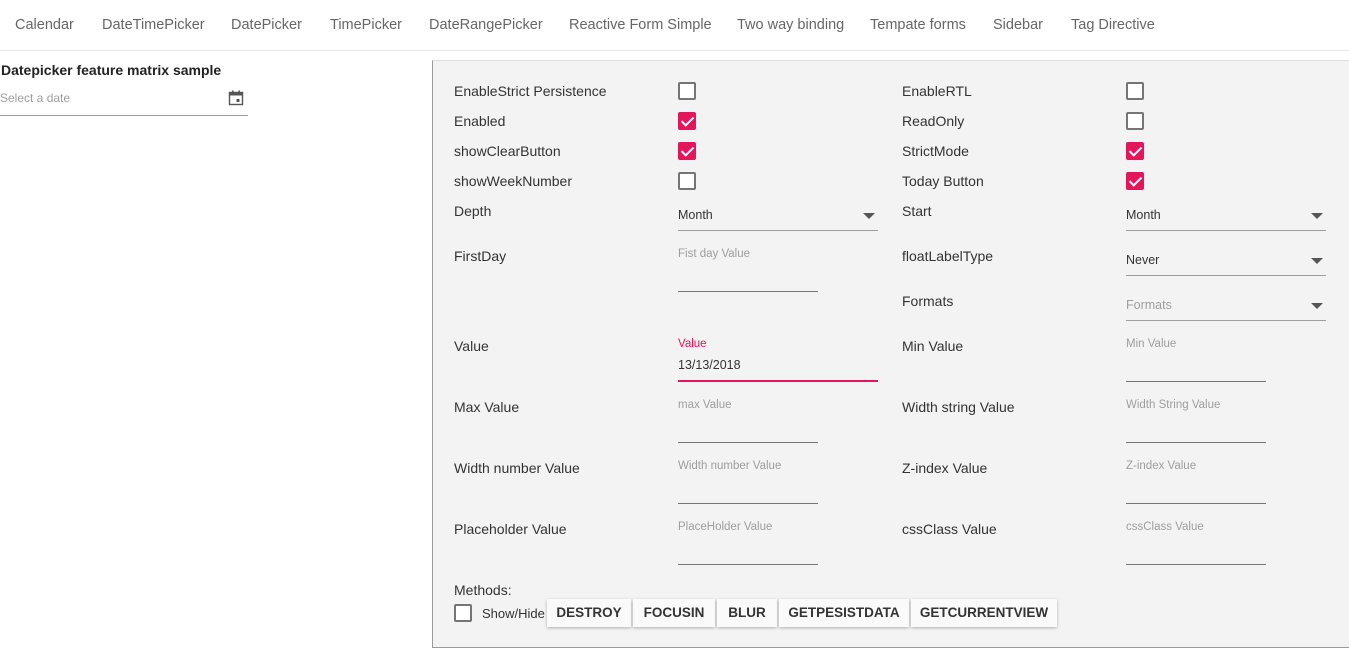  What do you see at coordinates (507, 151) in the screenshot?
I see `show-clear-button-label: showClearButton` at bounding box center [507, 151].